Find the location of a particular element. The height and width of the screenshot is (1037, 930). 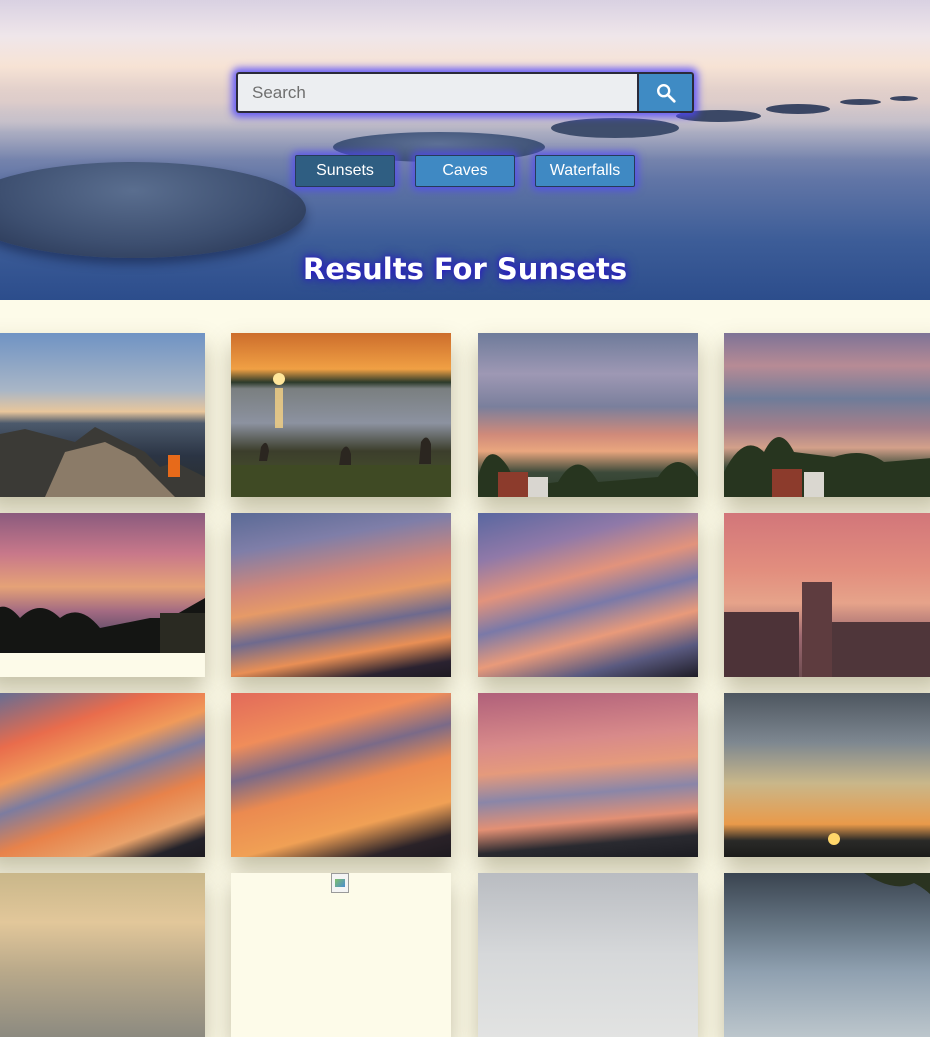

search-icon is located at coordinates (666, 93).